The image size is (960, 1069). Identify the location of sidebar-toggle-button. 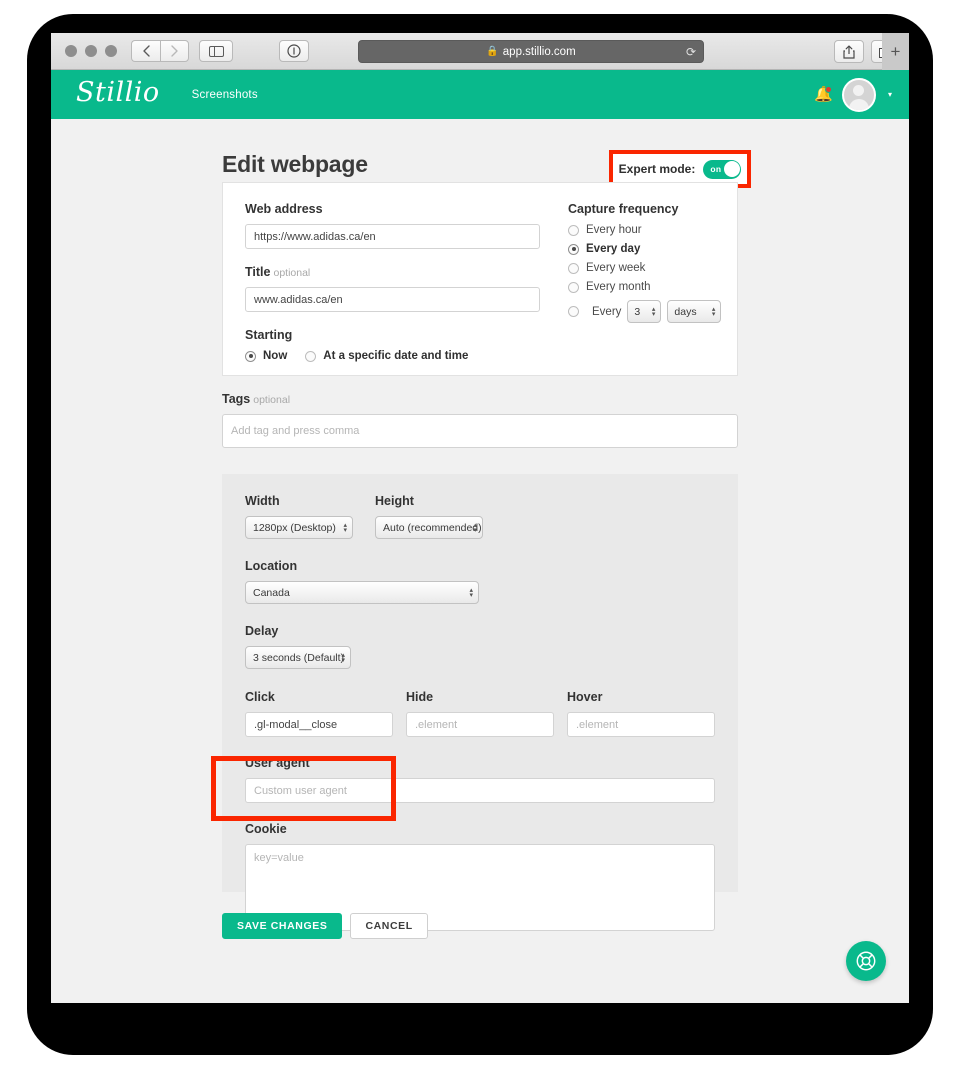
(216, 51).